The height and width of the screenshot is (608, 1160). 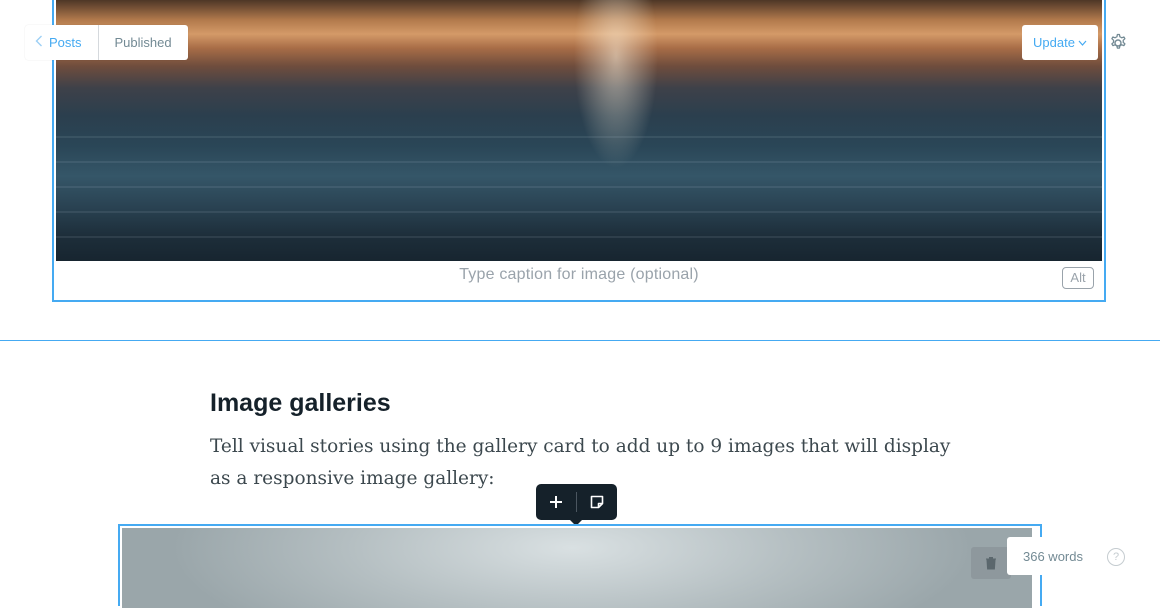 I want to click on update-button: Update, so click(x=1060, y=42).